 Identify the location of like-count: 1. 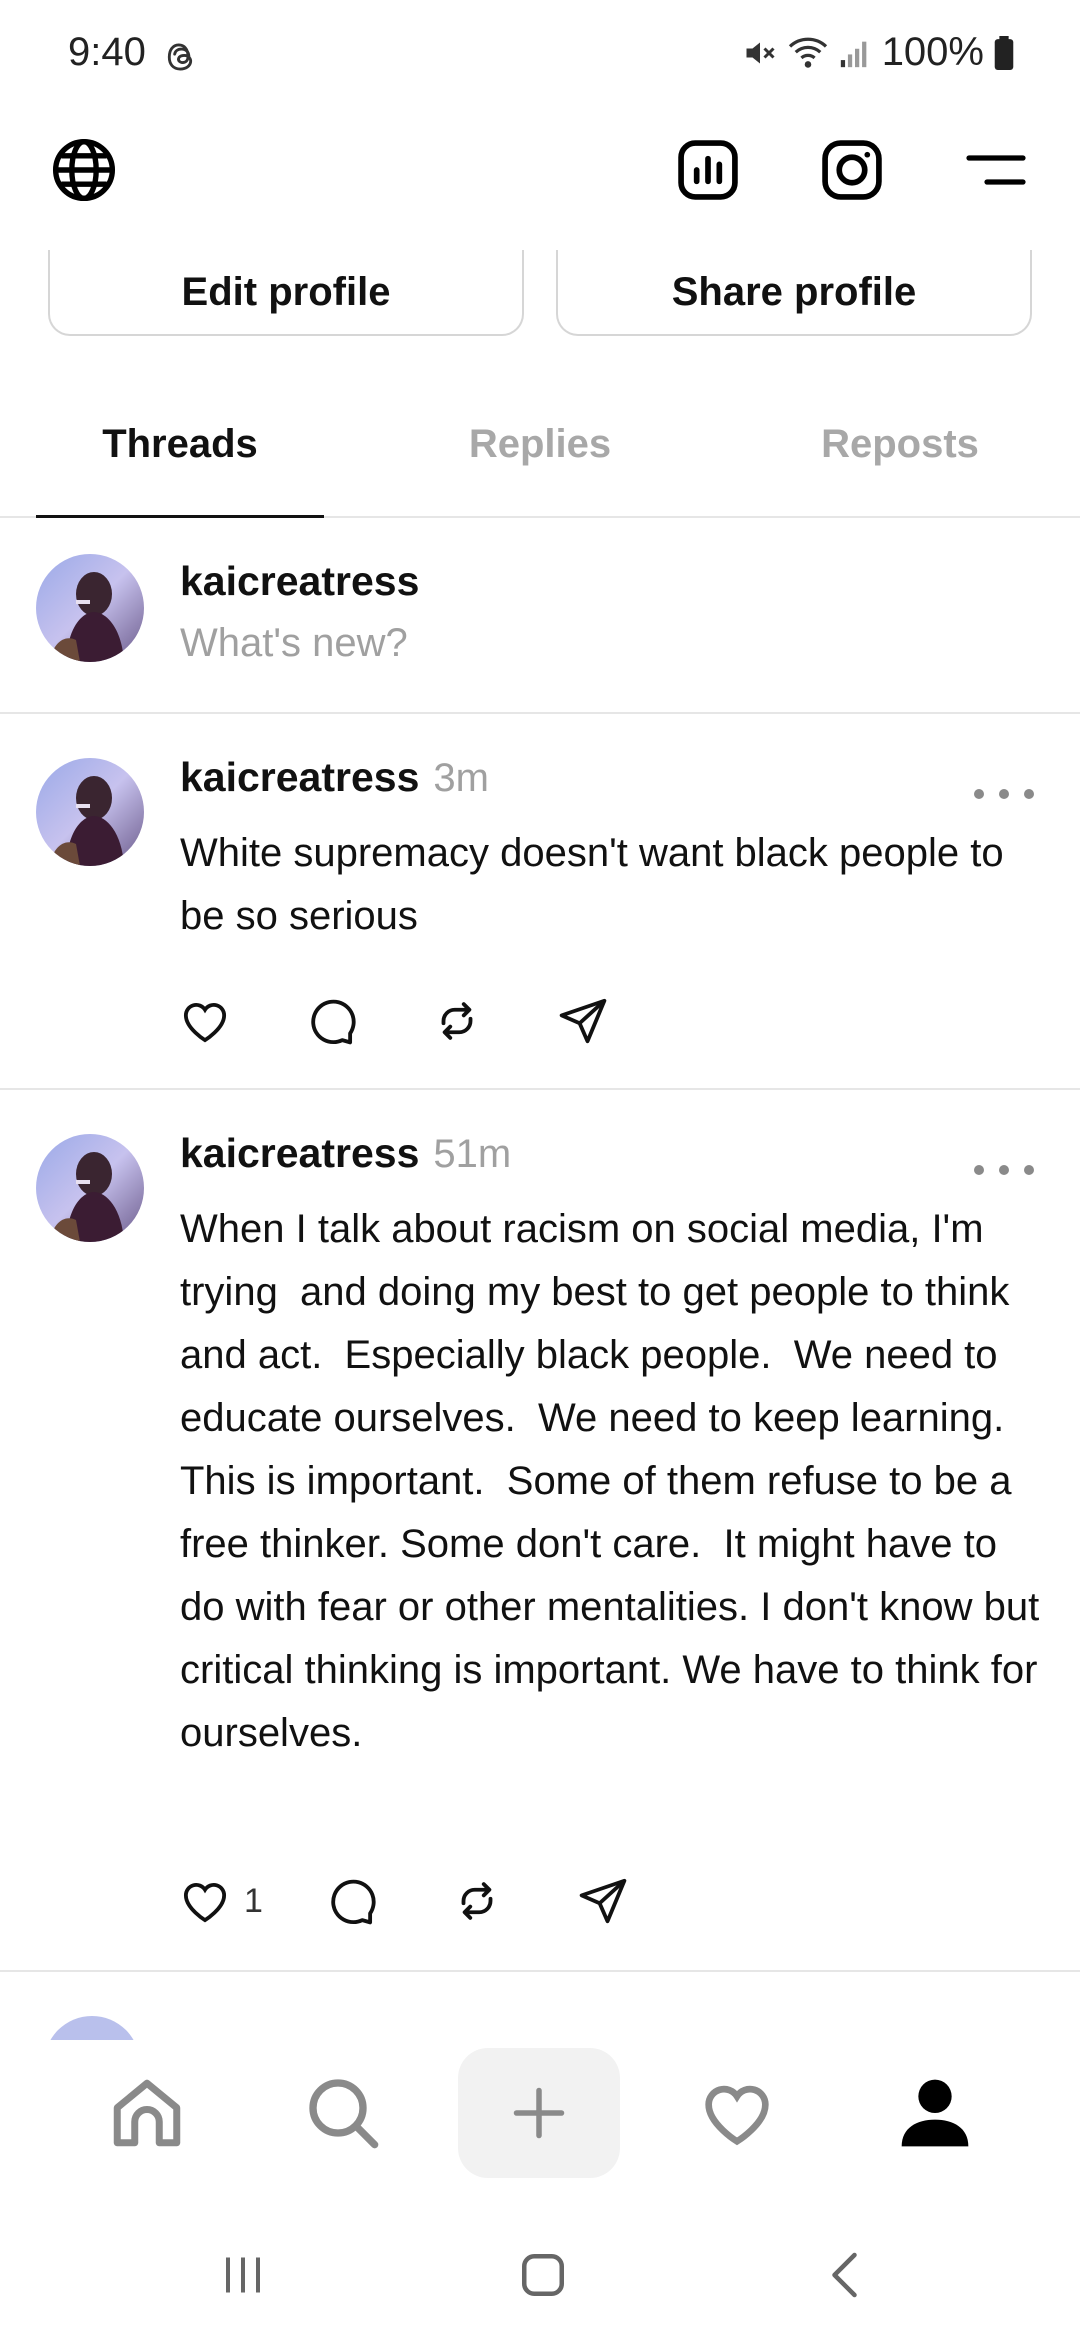
(253, 1901).